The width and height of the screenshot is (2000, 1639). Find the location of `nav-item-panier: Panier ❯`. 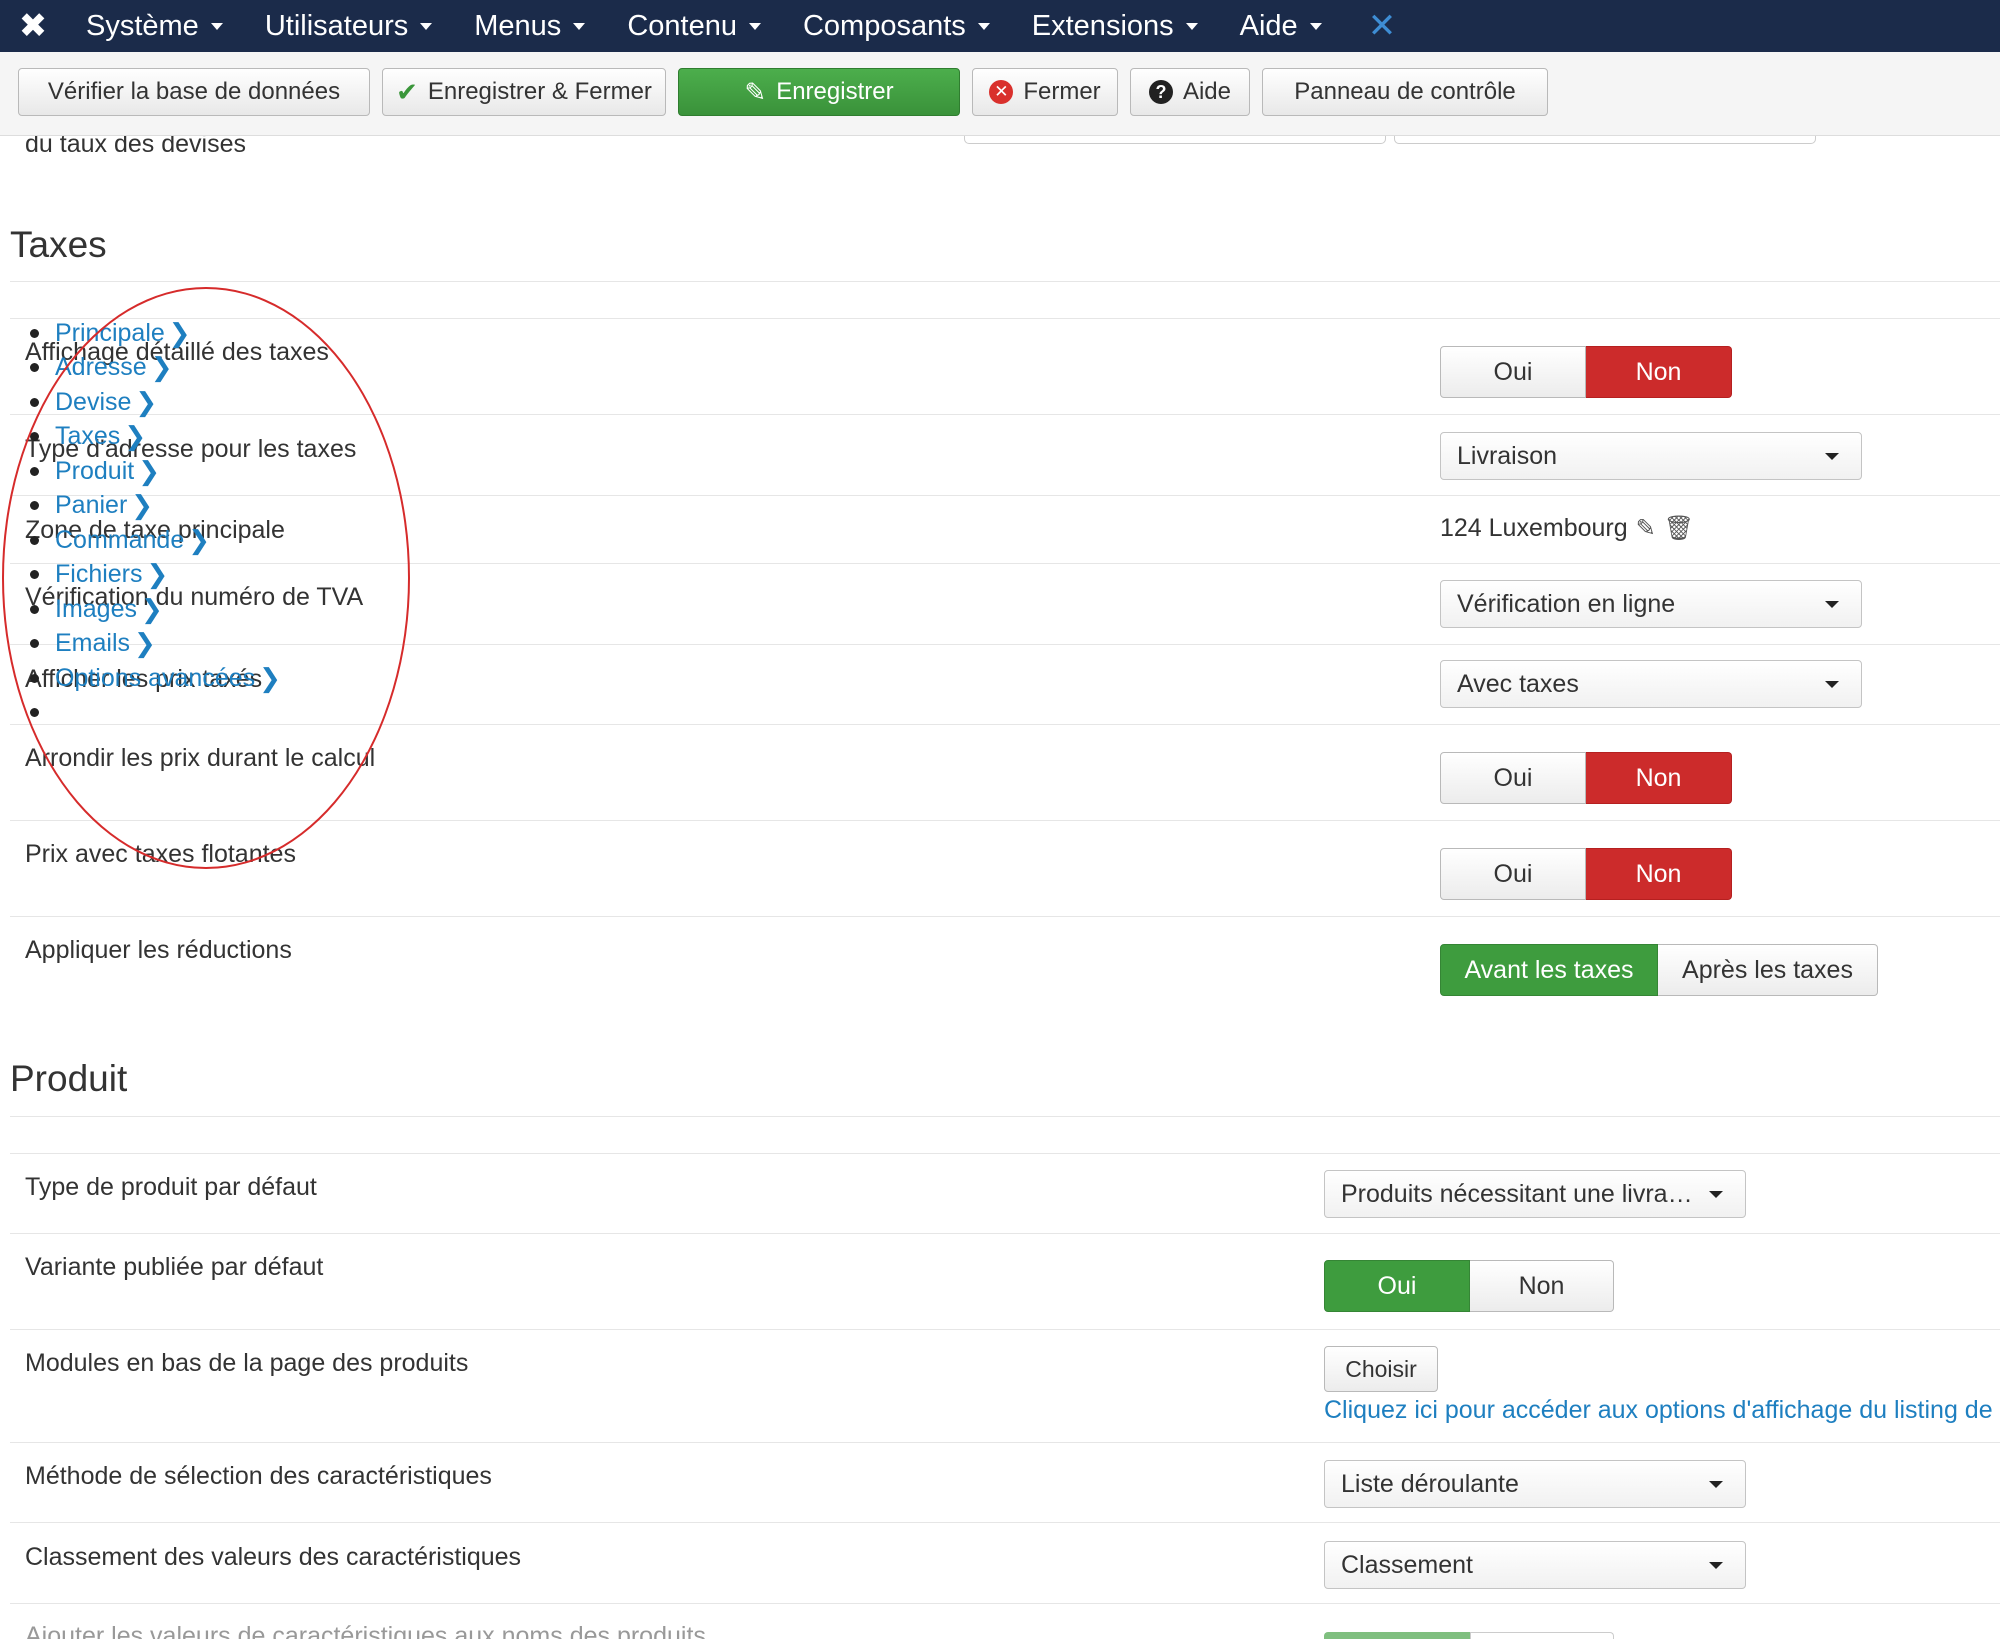

nav-item-panier: Panier ❯ is located at coordinates (91, 505).